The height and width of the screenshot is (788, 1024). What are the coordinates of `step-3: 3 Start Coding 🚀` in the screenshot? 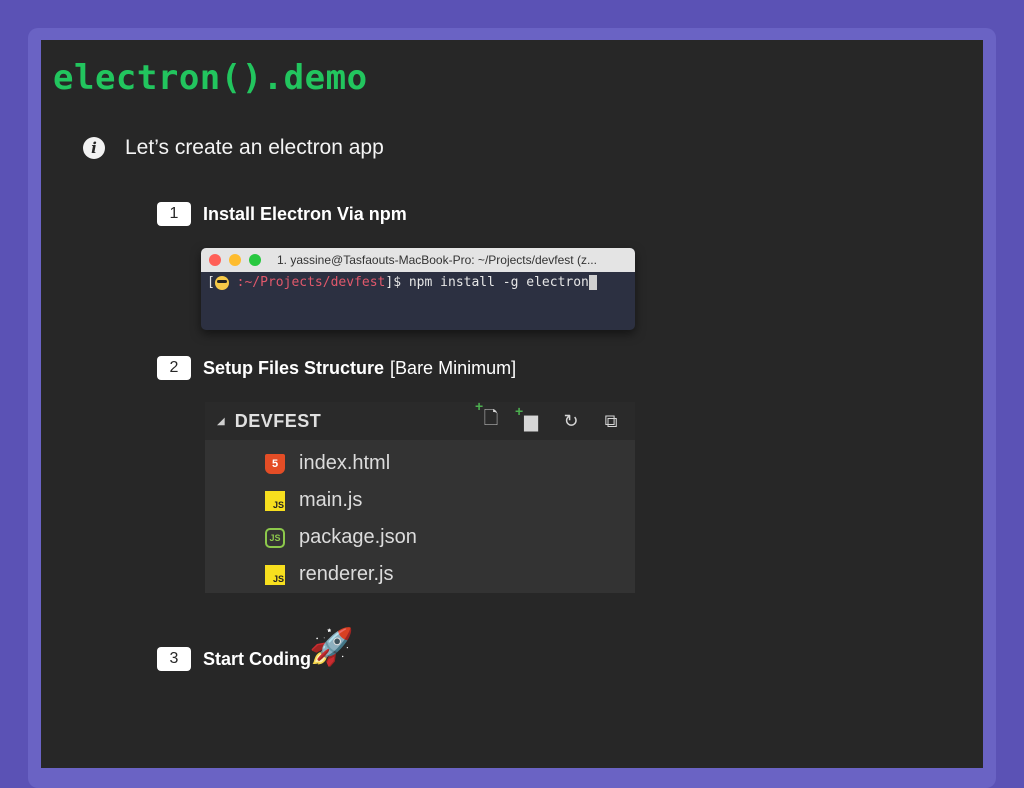 It's located at (255, 653).